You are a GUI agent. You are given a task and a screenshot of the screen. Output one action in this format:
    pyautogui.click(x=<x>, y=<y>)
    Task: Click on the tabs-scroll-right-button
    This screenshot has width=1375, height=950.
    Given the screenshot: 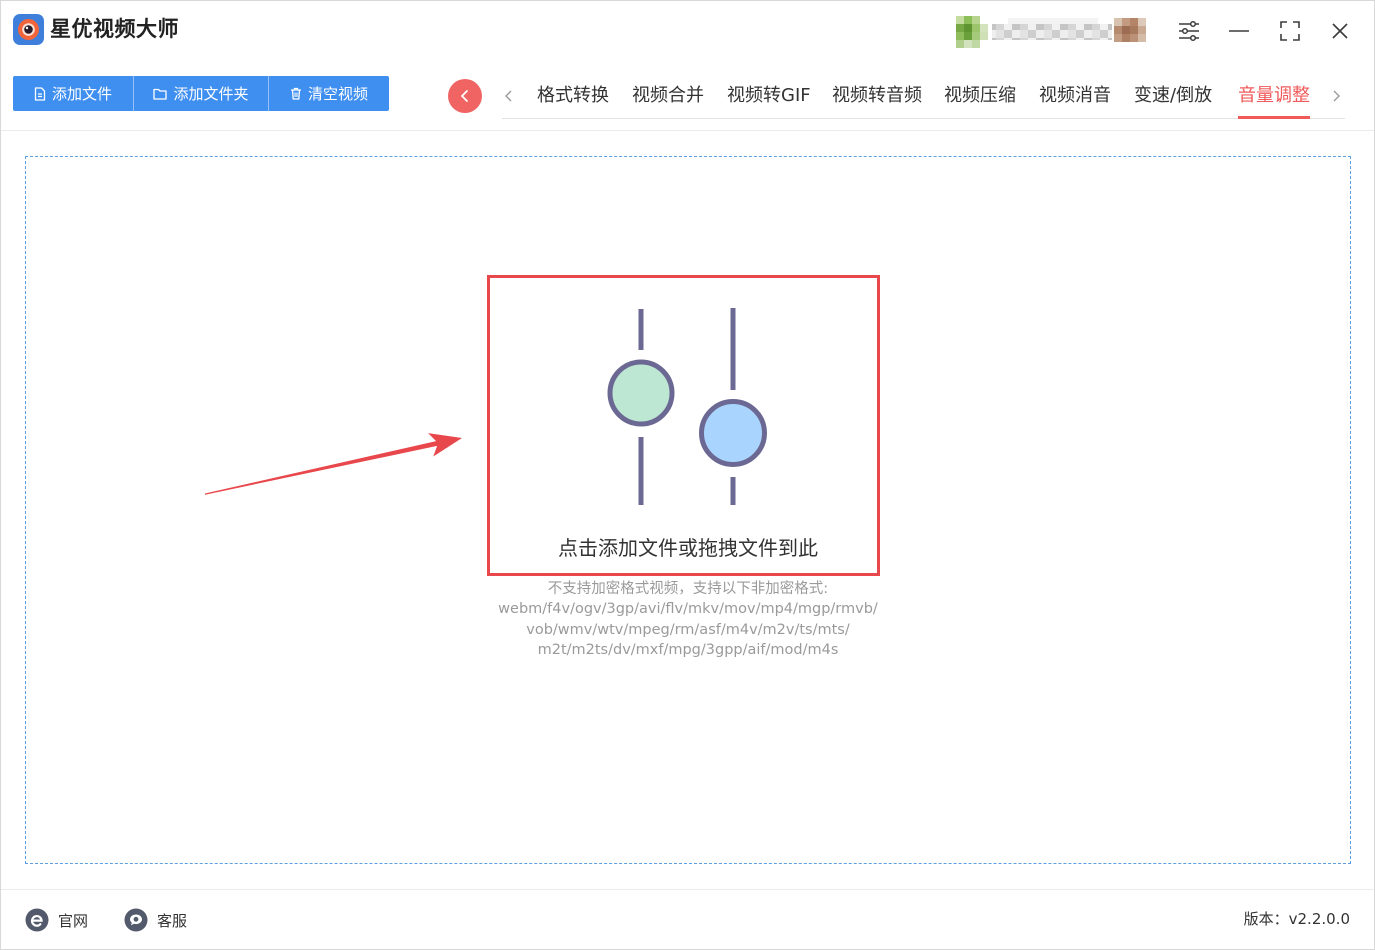 What is the action you would take?
    pyautogui.click(x=1336, y=96)
    